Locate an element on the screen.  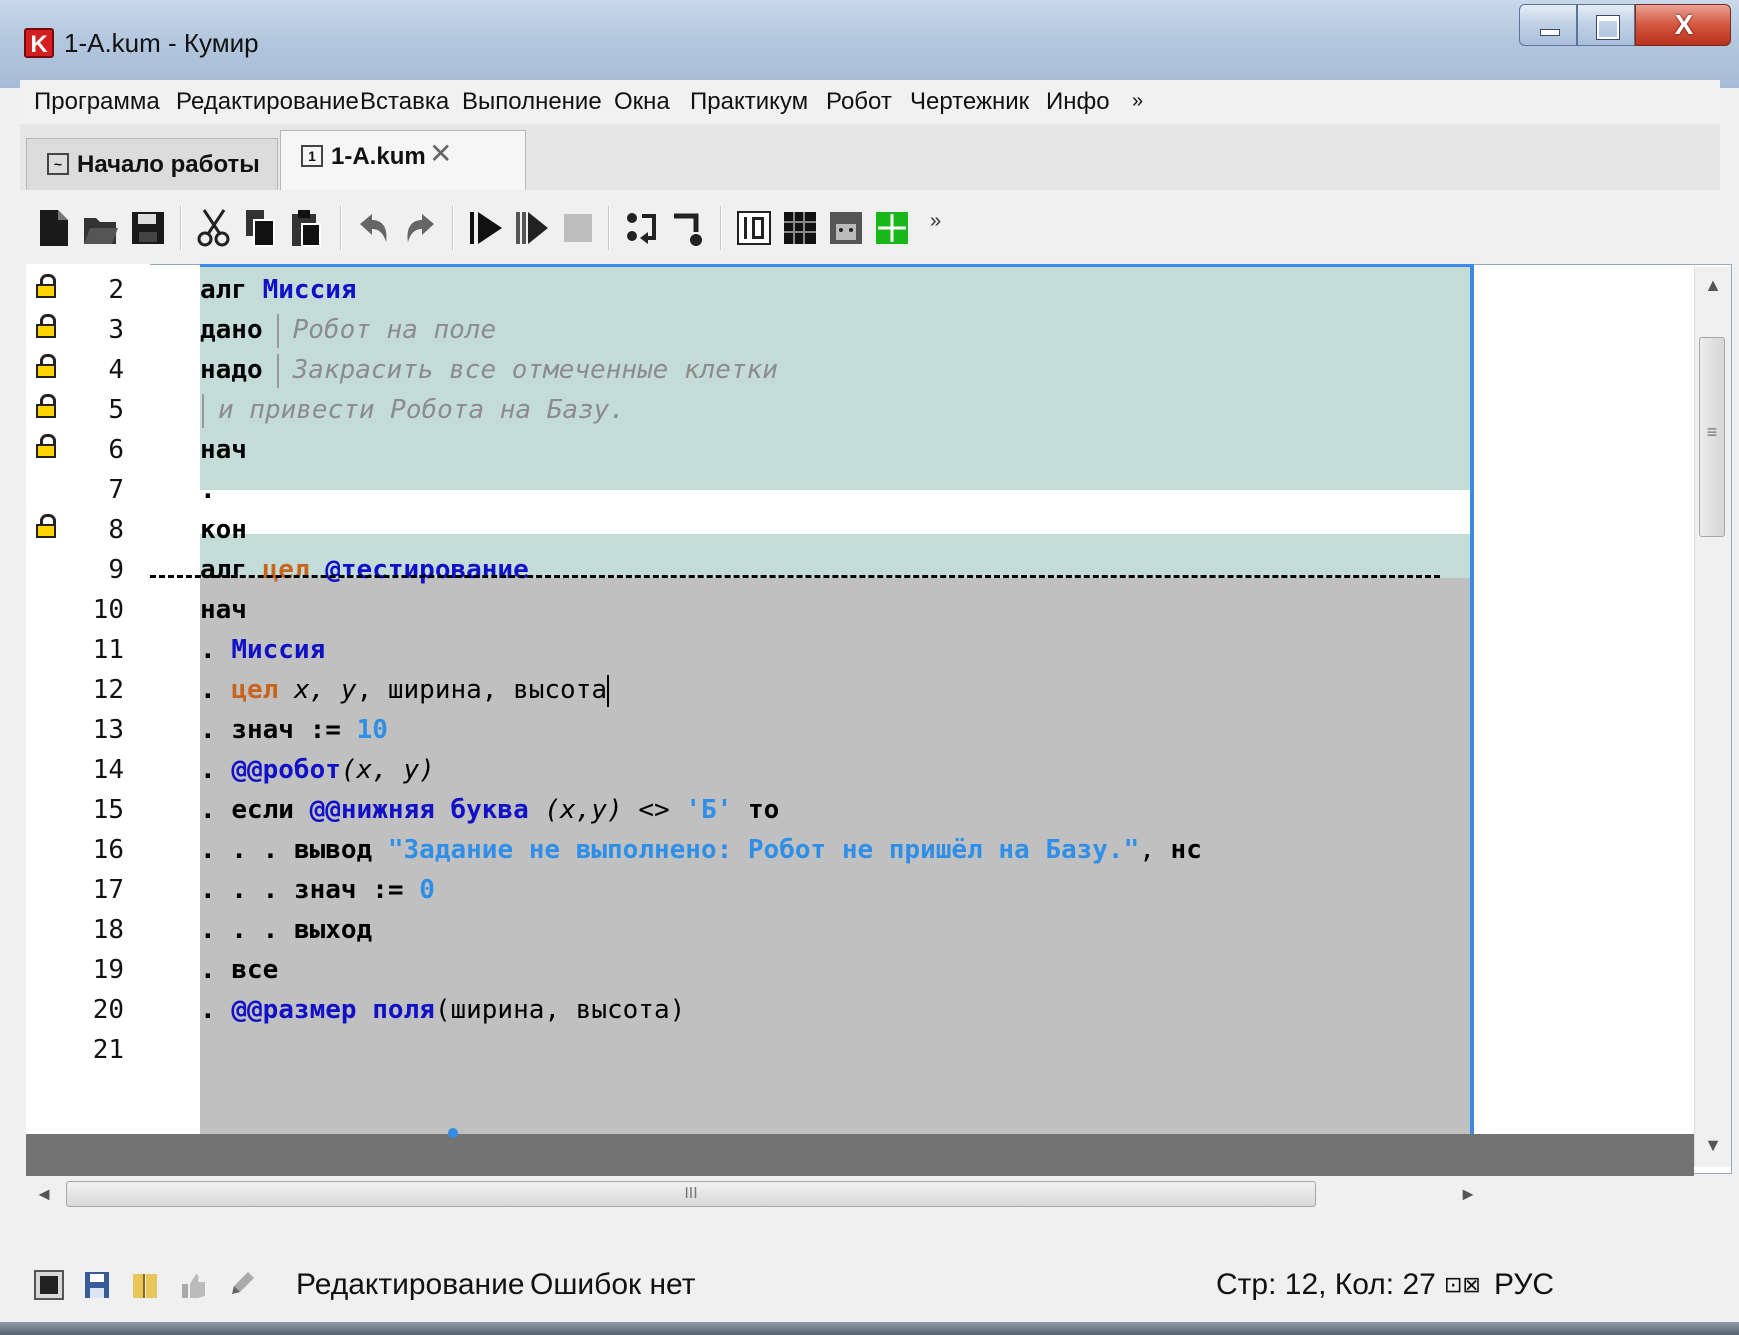
window-title: 1-A.kum - Кумир is located at coordinates (161, 43).